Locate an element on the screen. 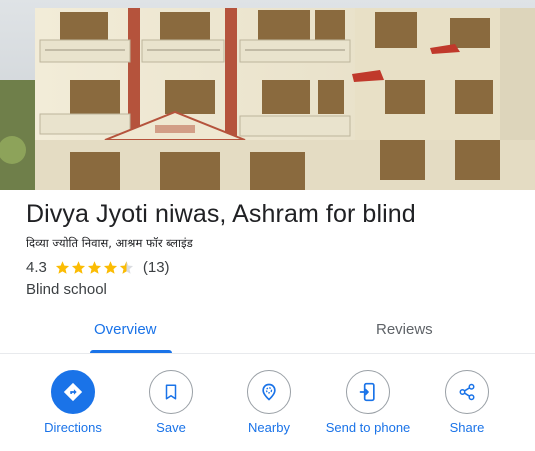 This screenshot has height=451, width=535. place-category: Blind school is located at coordinates (66, 289).